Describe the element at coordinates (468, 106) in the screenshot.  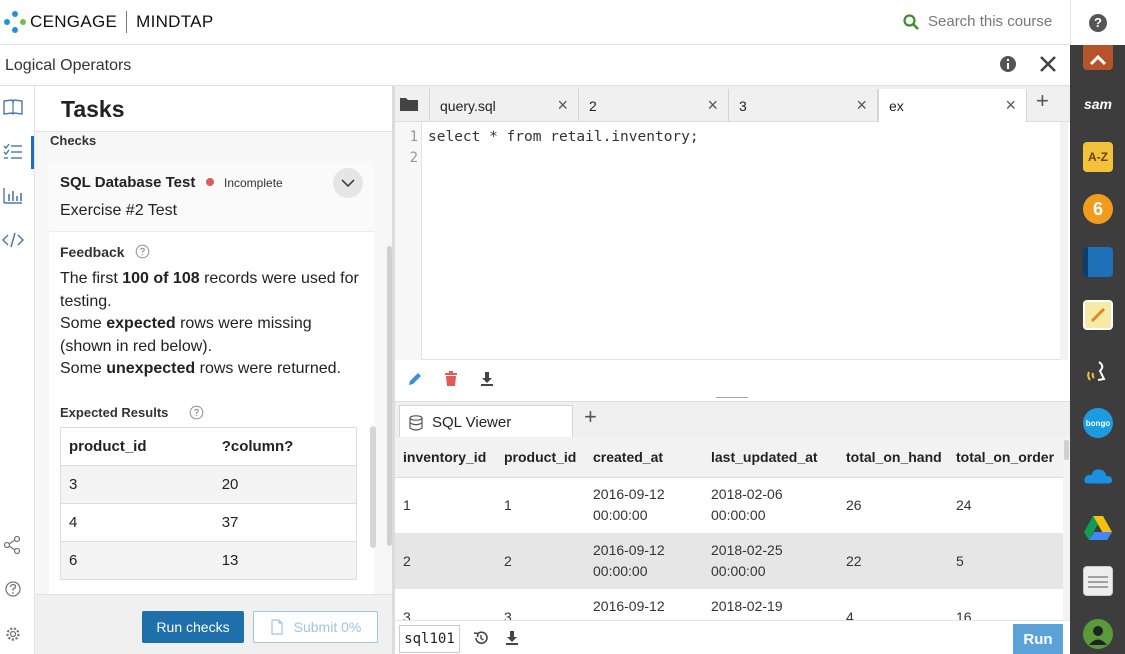
I see `tab-label: query.sql` at that location.